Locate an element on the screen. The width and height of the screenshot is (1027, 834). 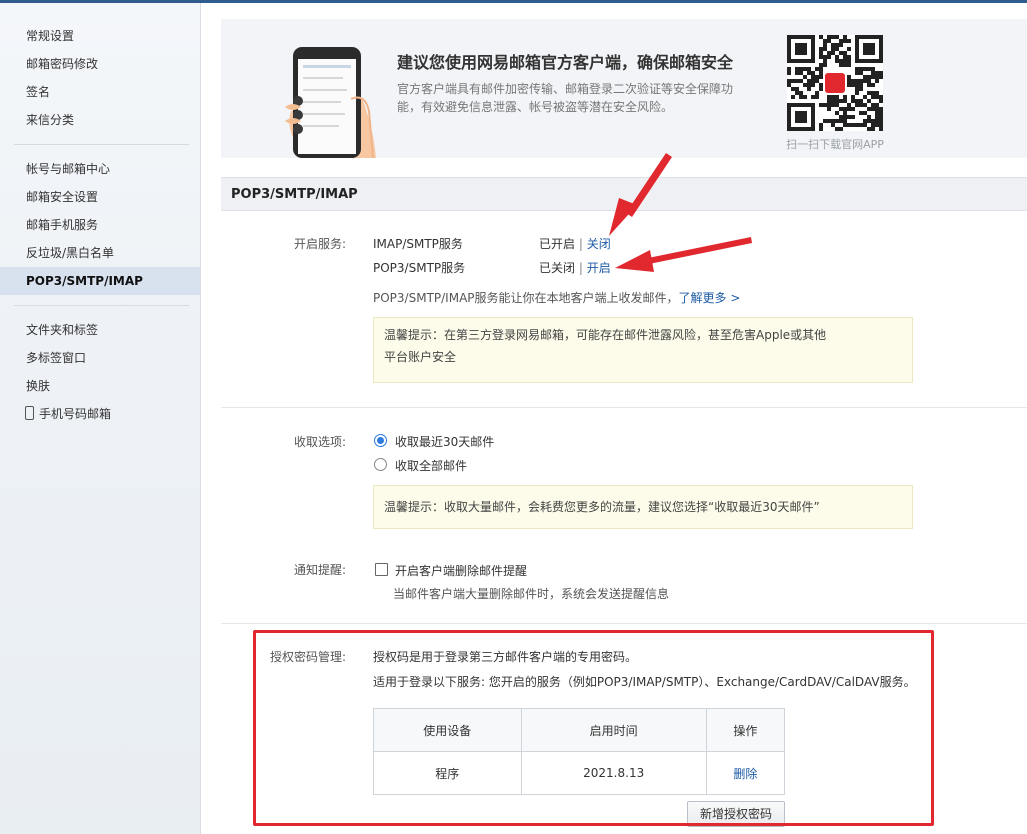
nav-multi-tab-window: 多标签窗口 is located at coordinates (100, 358).